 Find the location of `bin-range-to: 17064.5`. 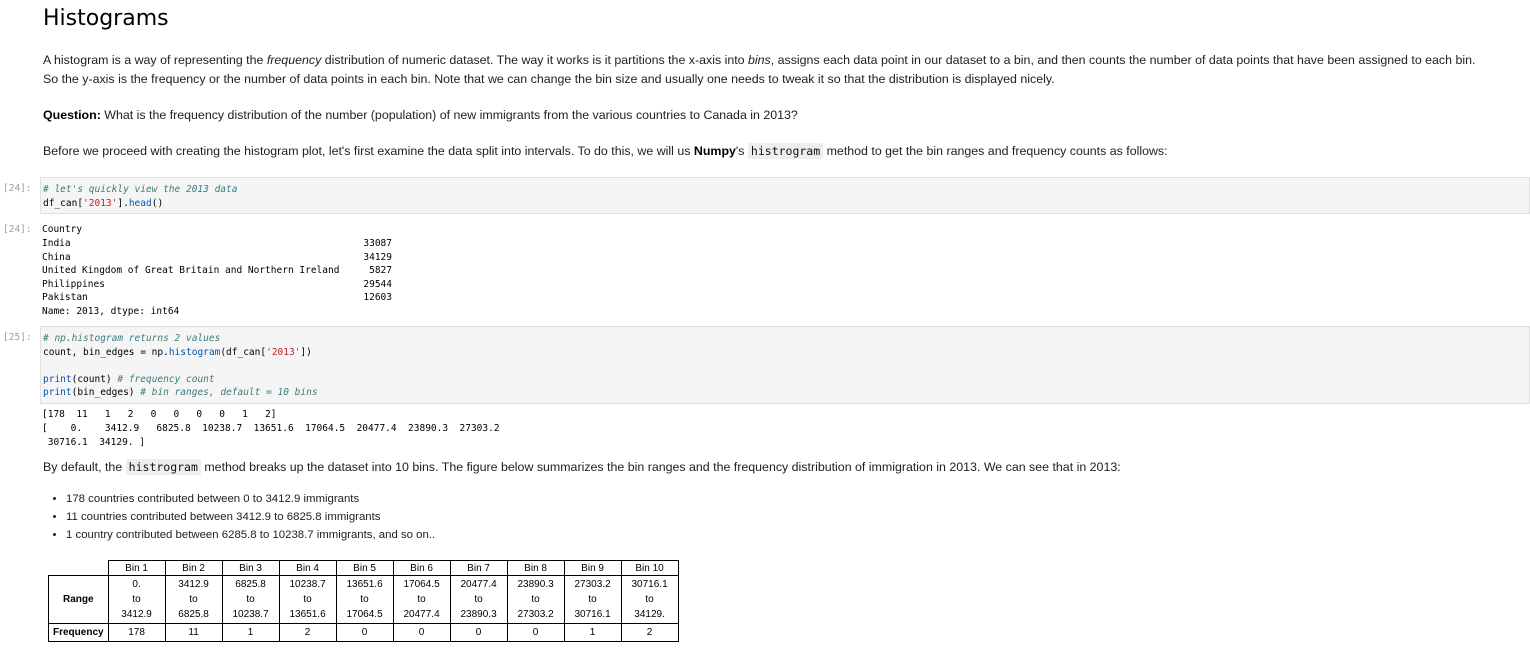

bin-range-to: 17064.5 is located at coordinates (364, 614).